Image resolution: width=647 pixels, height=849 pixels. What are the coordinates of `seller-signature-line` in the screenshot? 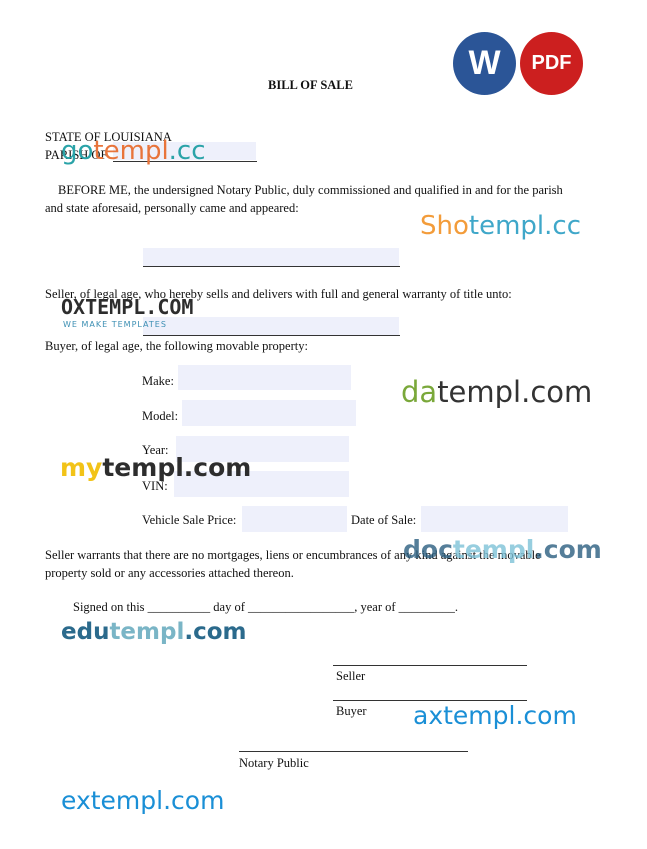 It's located at (430, 665).